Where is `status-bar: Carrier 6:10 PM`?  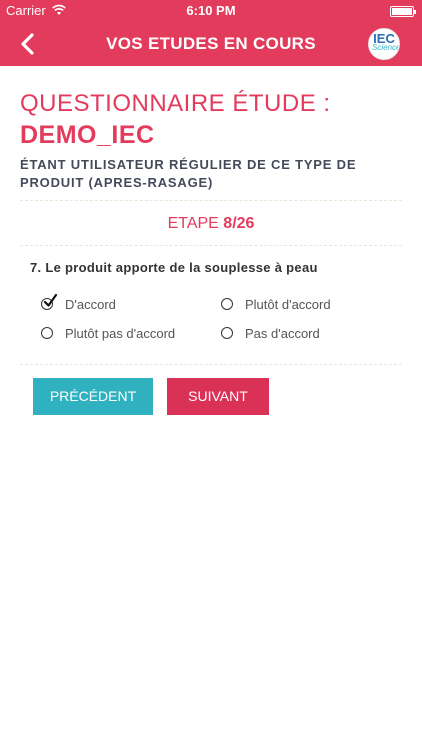 status-bar: Carrier 6:10 PM is located at coordinates (211, 11).